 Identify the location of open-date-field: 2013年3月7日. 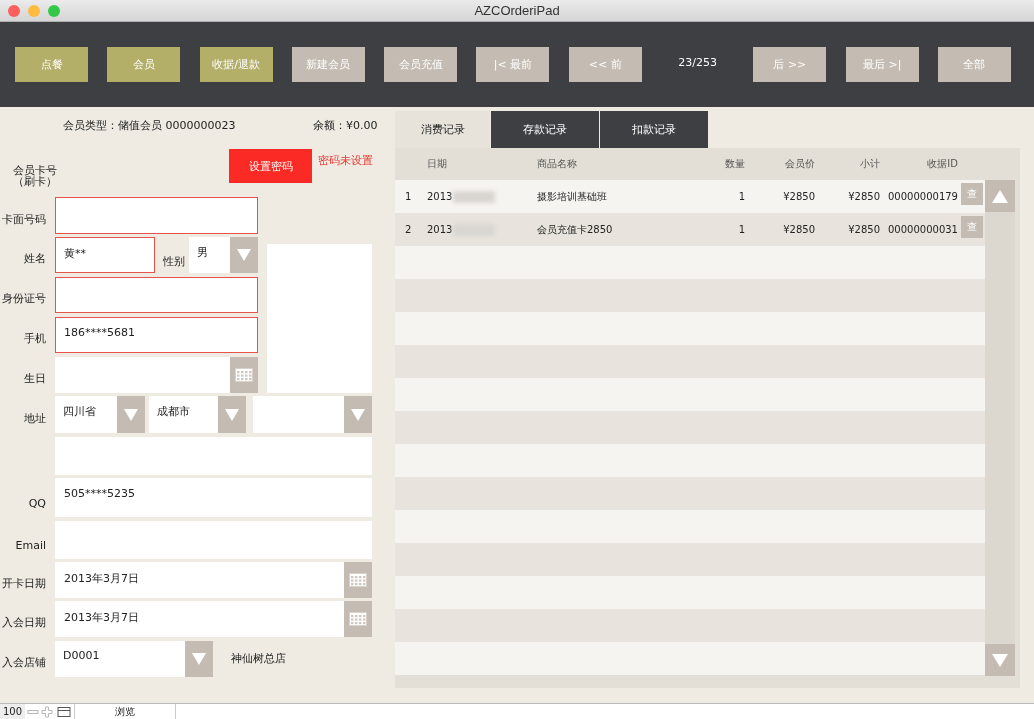
(213, 580).